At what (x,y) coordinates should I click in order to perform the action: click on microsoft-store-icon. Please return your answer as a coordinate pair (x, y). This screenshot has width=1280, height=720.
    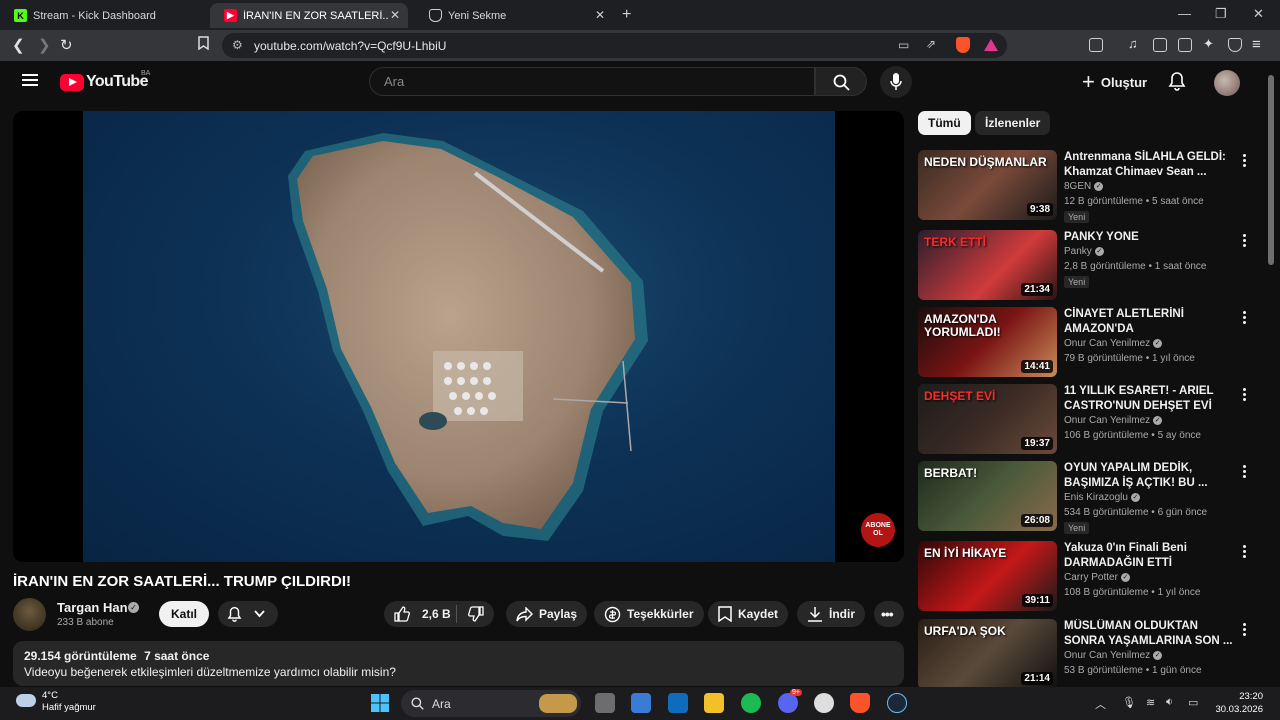
    Looking at the image, I should click on (641, 703).